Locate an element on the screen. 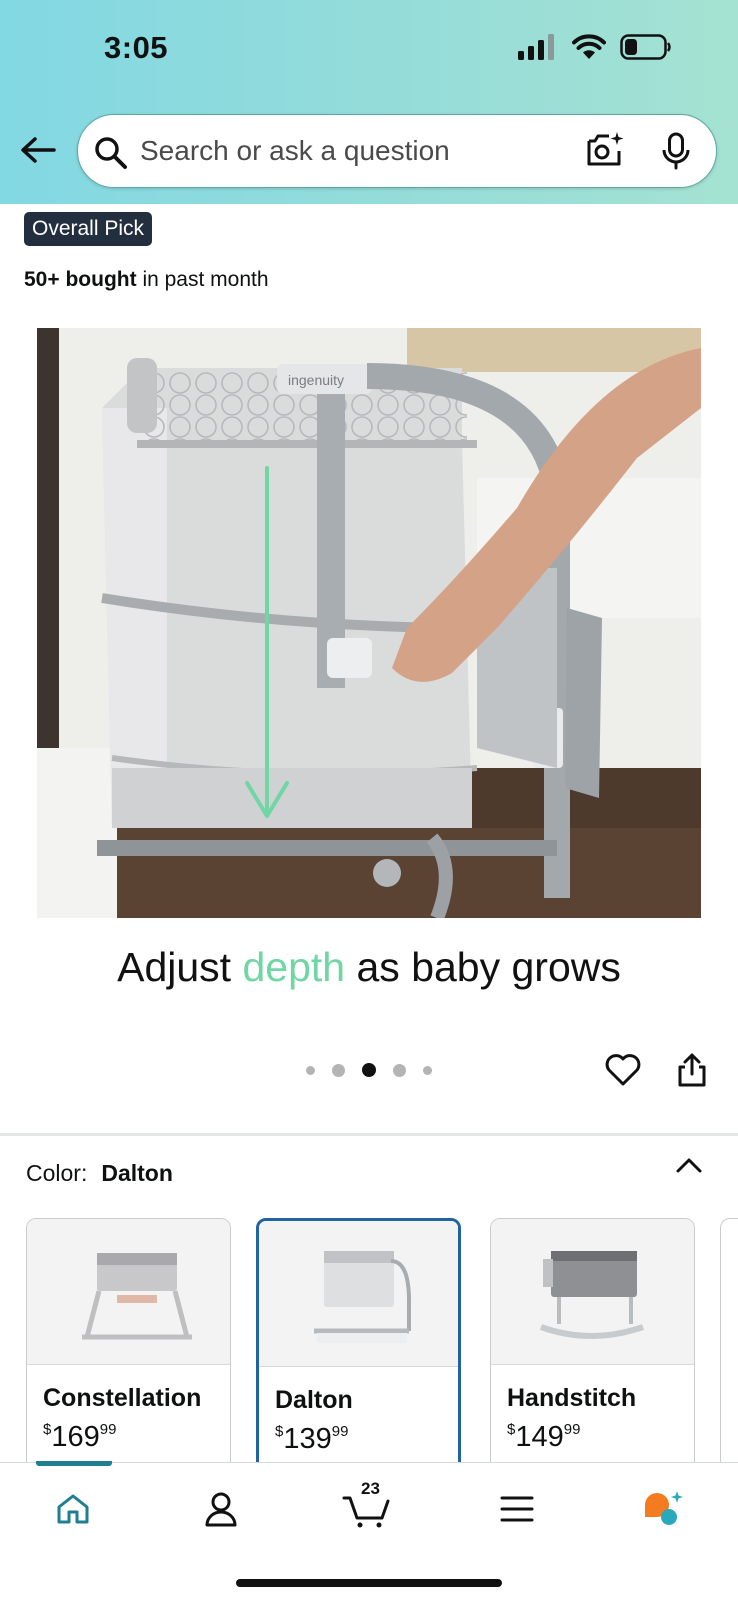 The image size is (738, 1600). nav-rufus is located at coordinates (663, 1509).